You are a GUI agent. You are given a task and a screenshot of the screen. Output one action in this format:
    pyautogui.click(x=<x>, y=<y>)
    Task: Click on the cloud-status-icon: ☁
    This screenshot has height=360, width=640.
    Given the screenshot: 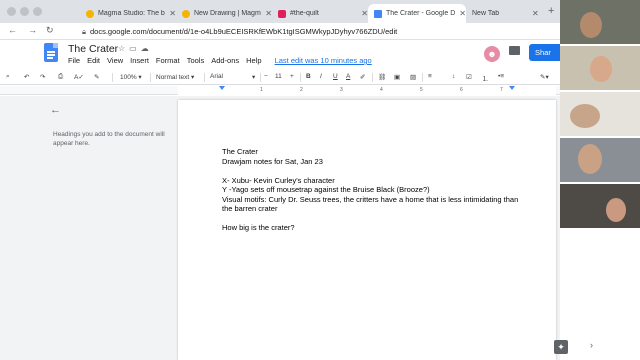 What is the action you would take?
    pyautogui.click(x=147, y=48)
    